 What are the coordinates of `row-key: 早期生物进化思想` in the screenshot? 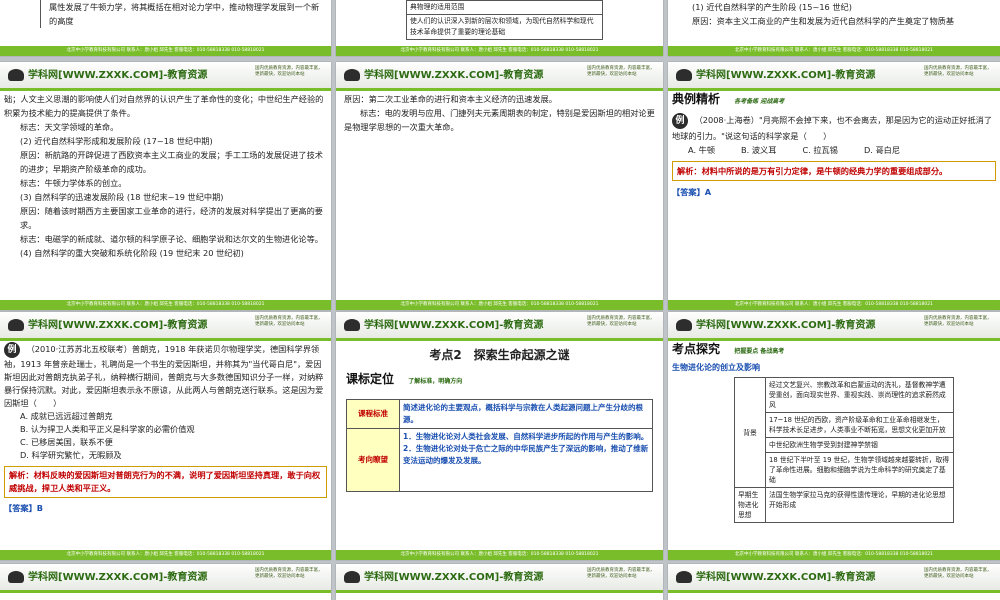 It's located at (750, 505).